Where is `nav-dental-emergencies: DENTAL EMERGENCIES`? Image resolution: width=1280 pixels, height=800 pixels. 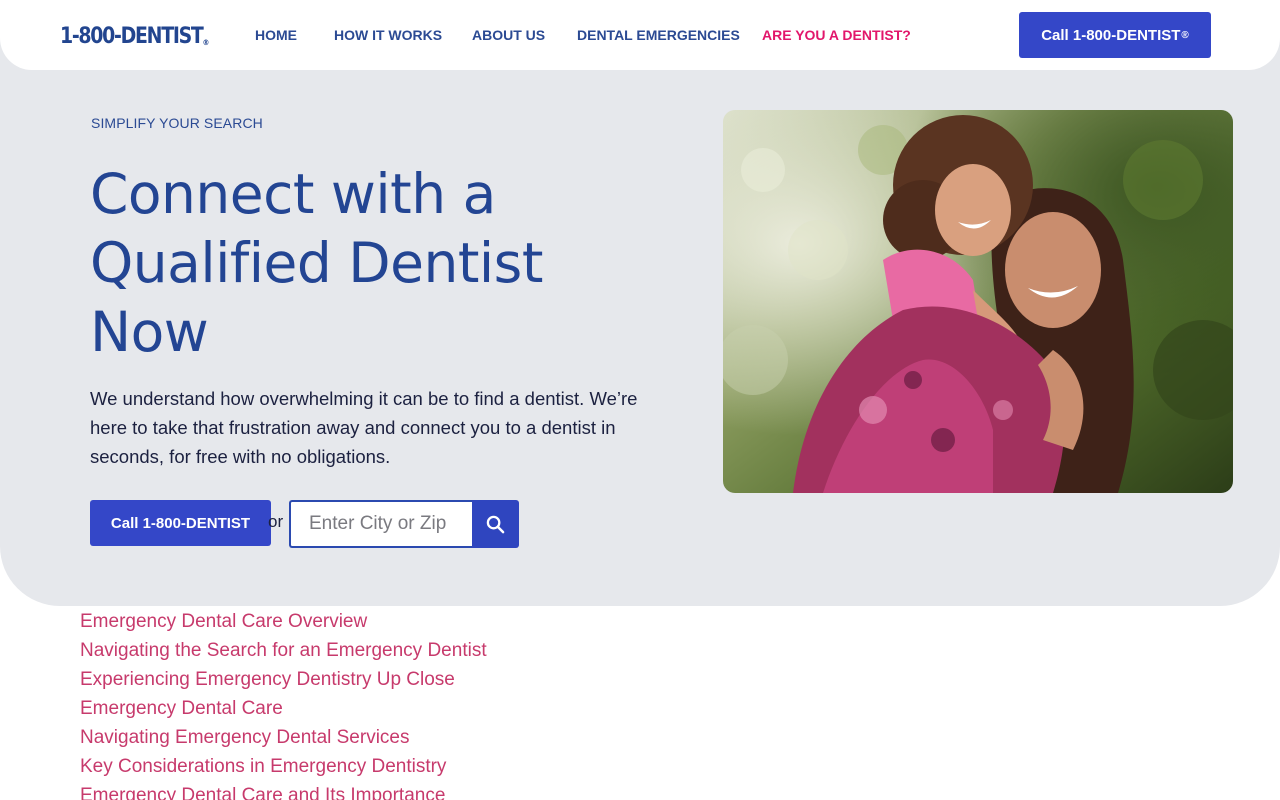 nav-dental-emergencies: DENTAL EMERGENCIES is located at coordinates (658, 35).